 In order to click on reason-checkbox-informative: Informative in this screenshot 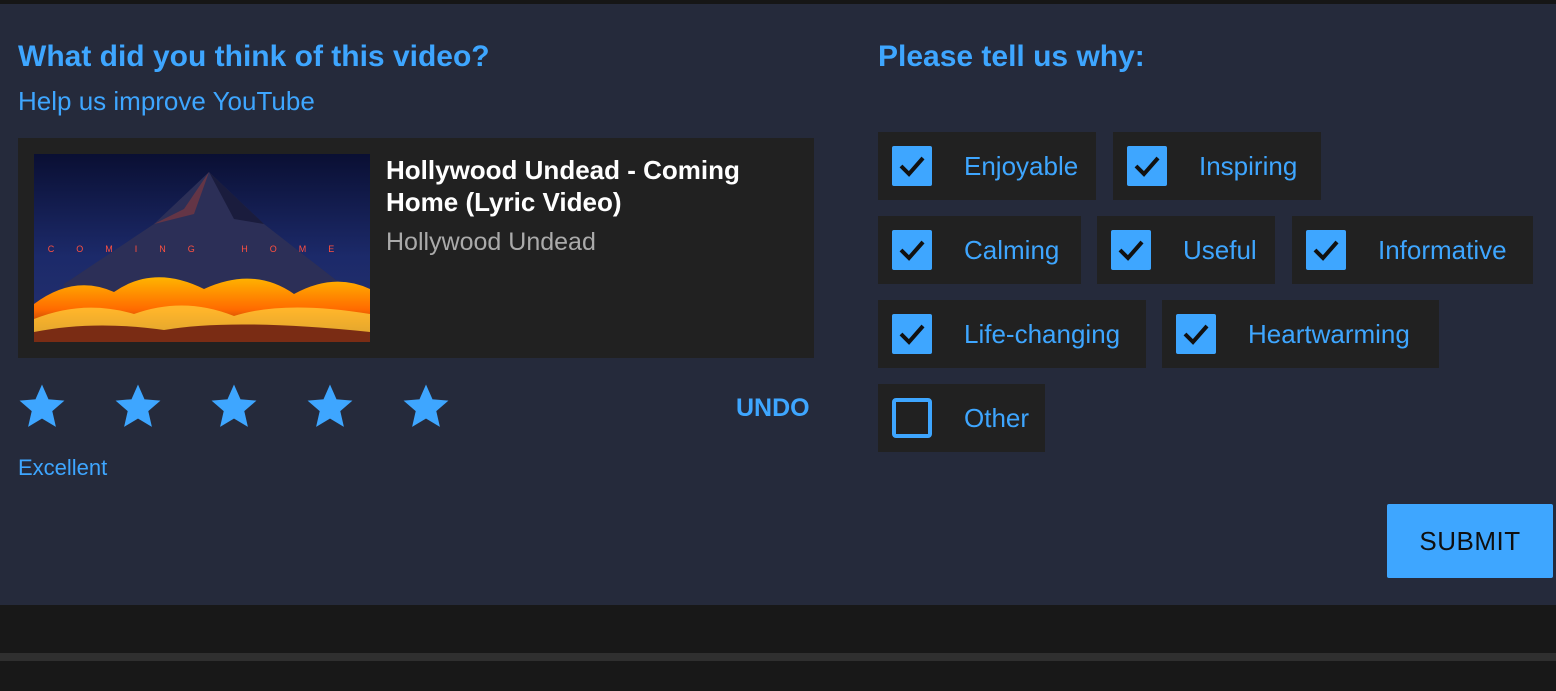, I will do `click(1412, 250)`.